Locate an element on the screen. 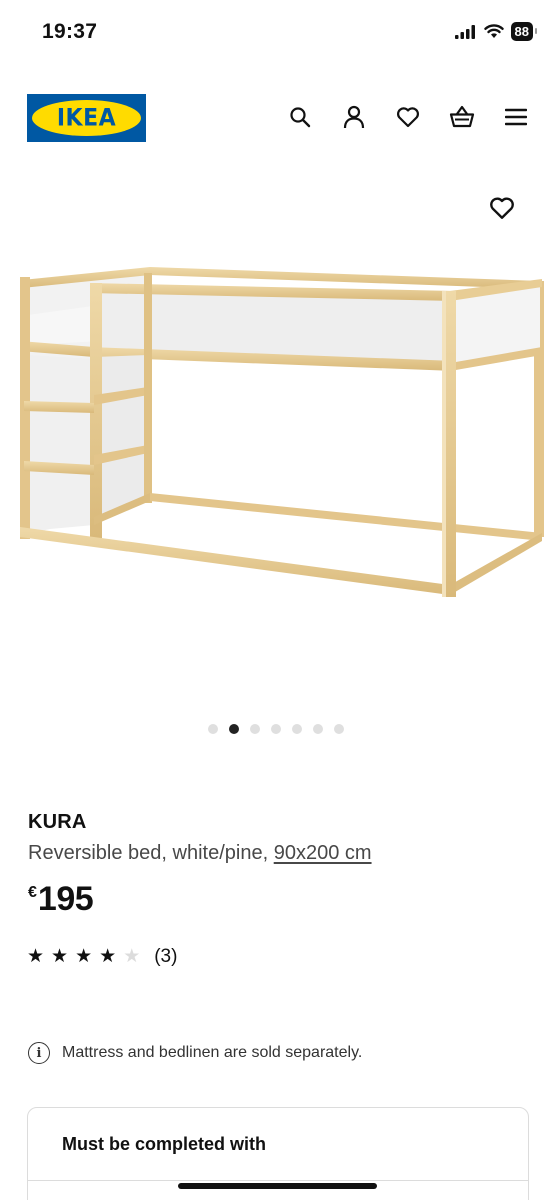  home-indicator is located at coordinates (277, 1186).